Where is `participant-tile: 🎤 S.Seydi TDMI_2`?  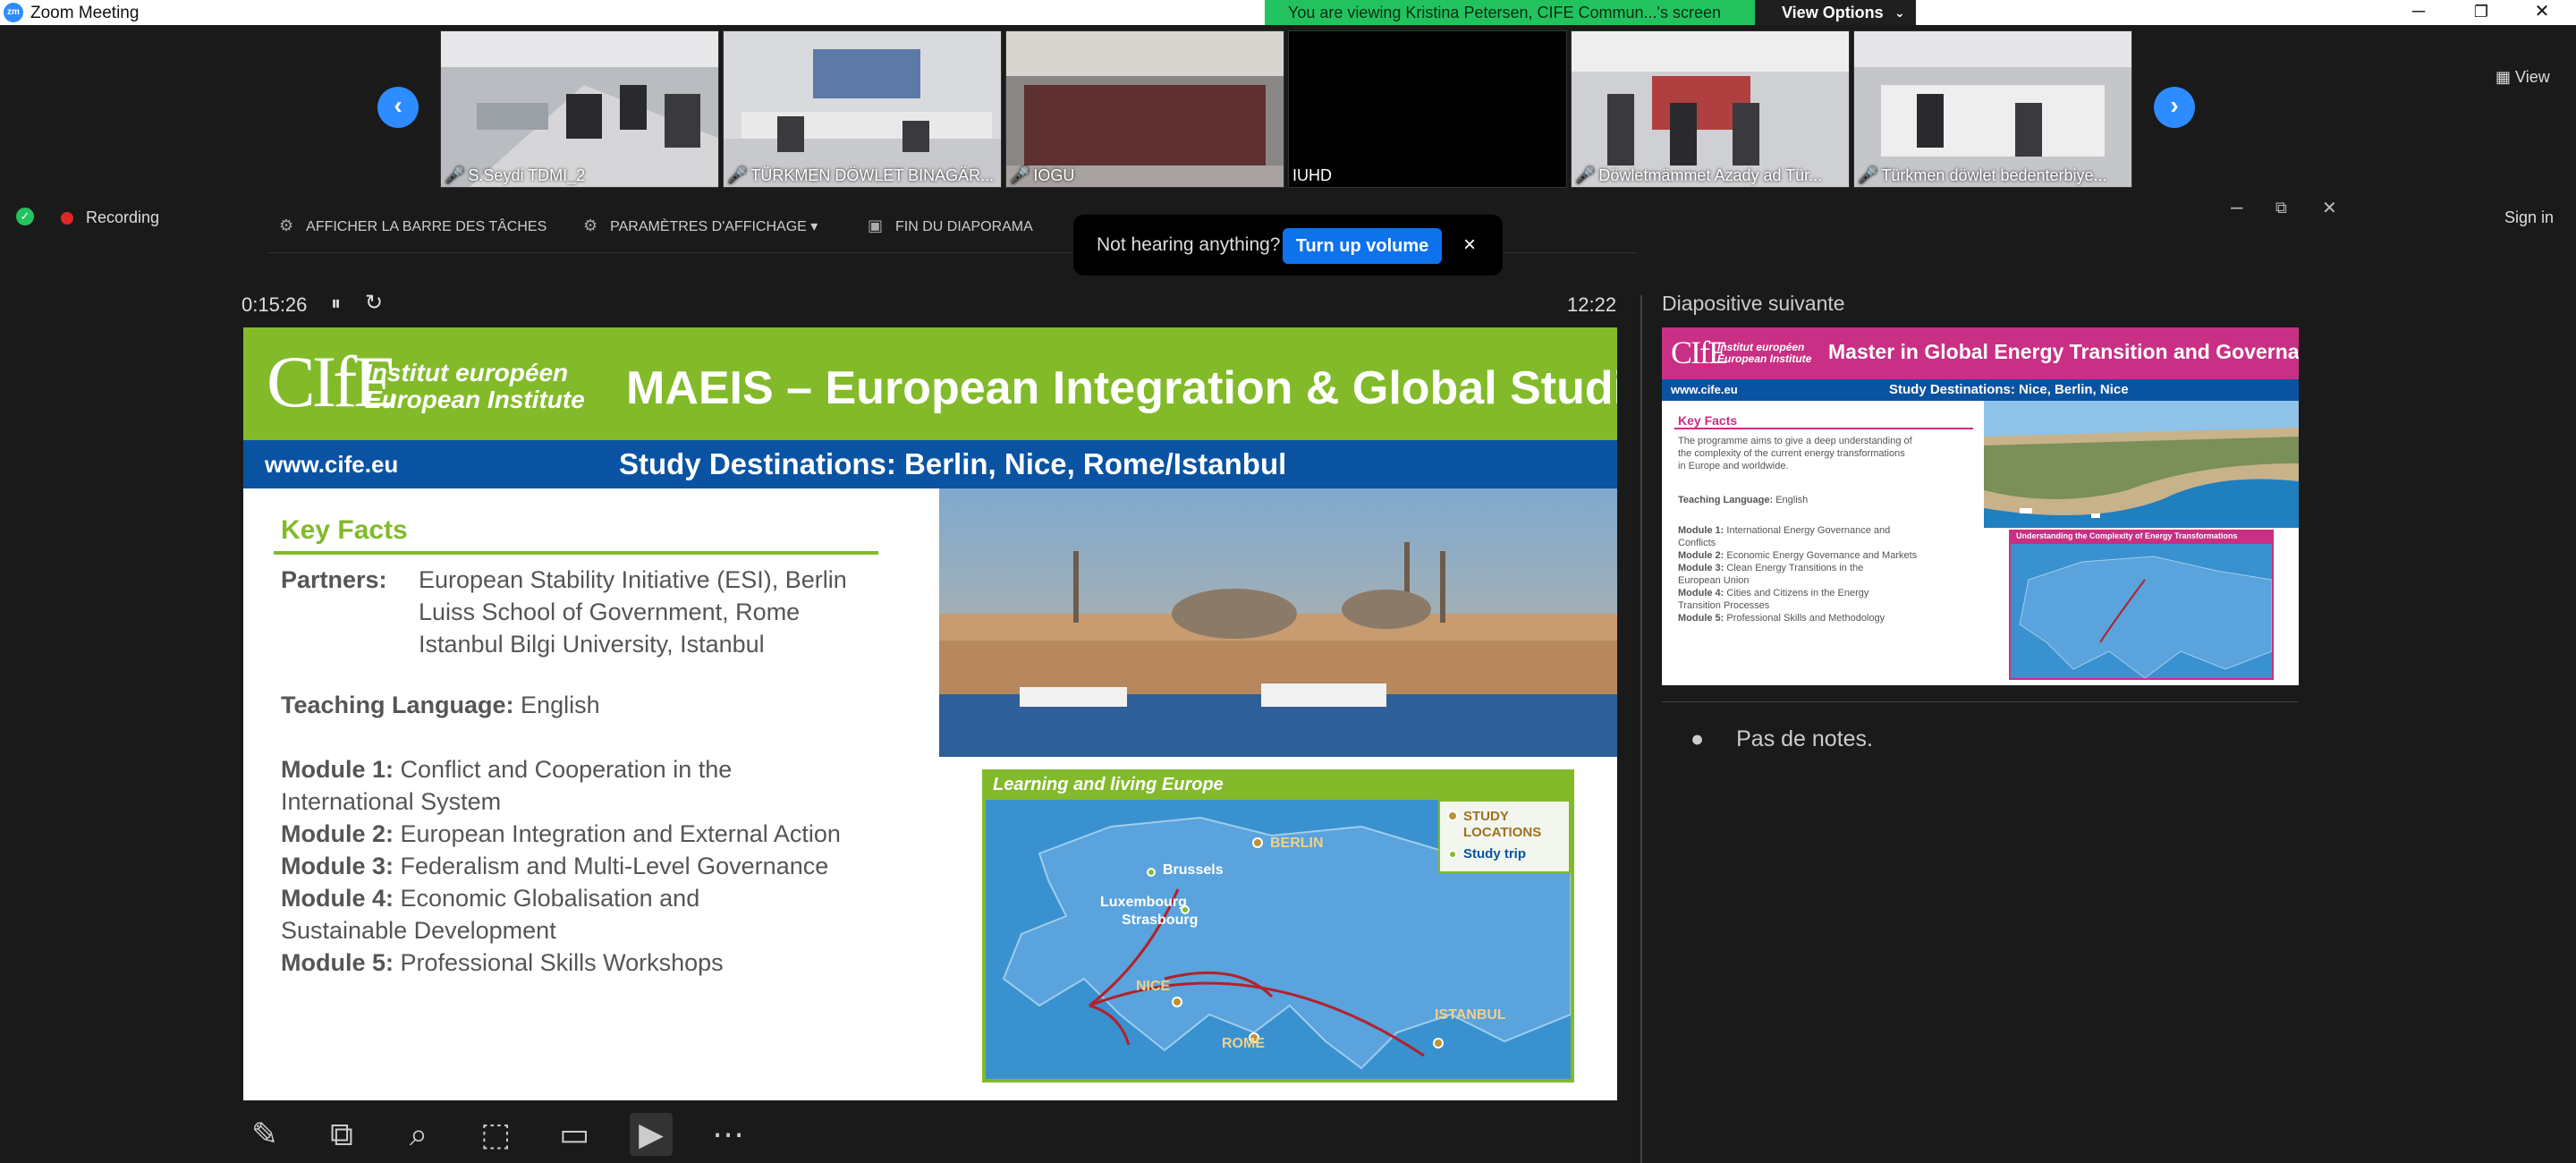
participant-tile: 🎤 S.Seydi TDMI_2 is located at coordinates (579, 109).